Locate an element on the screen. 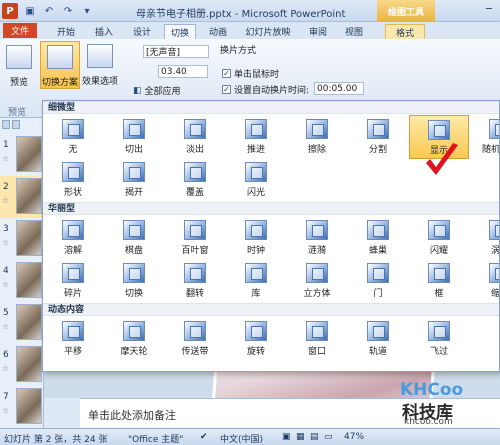 This screenshot has height=445, width=500. slide-thumb-row: 1 ☆ is located at coordinates (22, 155).